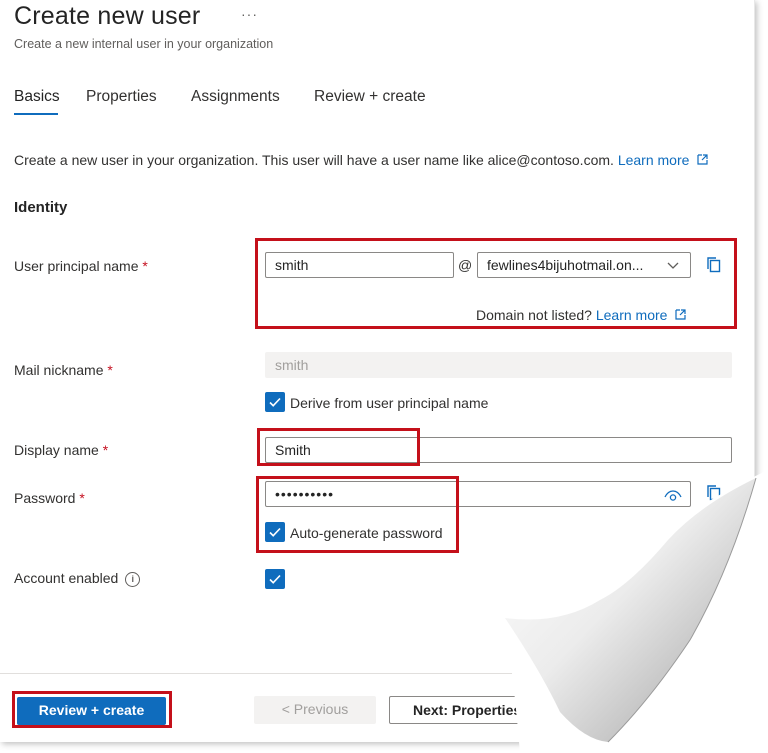 The height and width of the screenshot is (753, 768). What do you see at coordinates (714, 493) in the screenshot?
I see `copy-password-icon` at bounding box center [714, 493].